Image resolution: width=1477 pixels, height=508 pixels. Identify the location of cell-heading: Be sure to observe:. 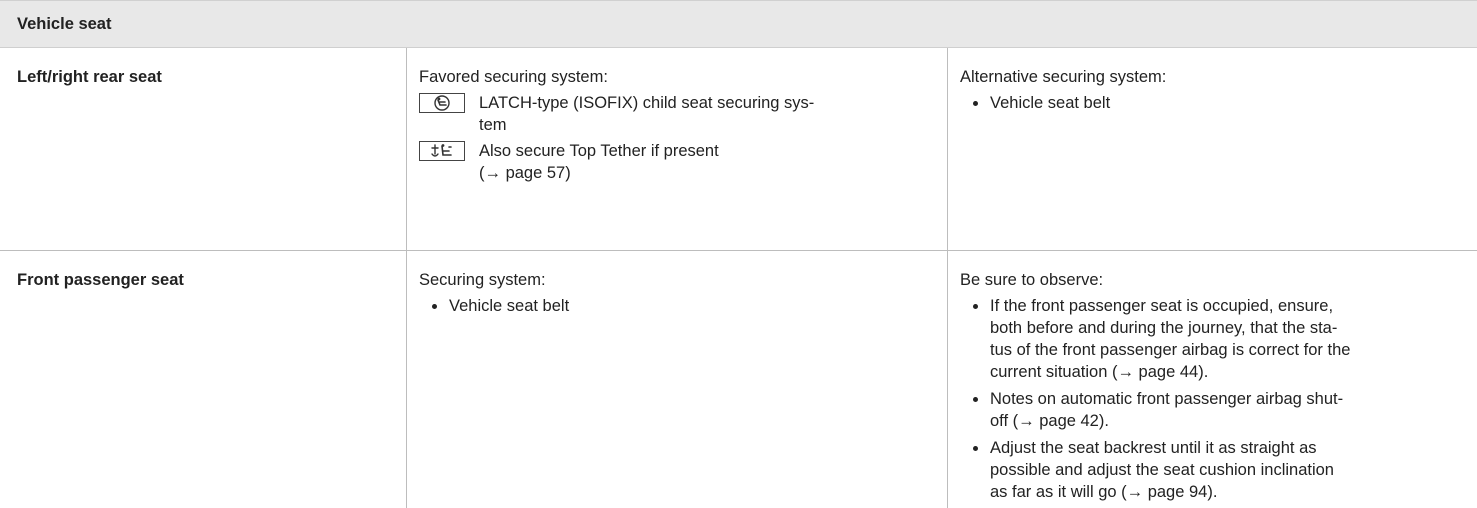
(1032, 280).